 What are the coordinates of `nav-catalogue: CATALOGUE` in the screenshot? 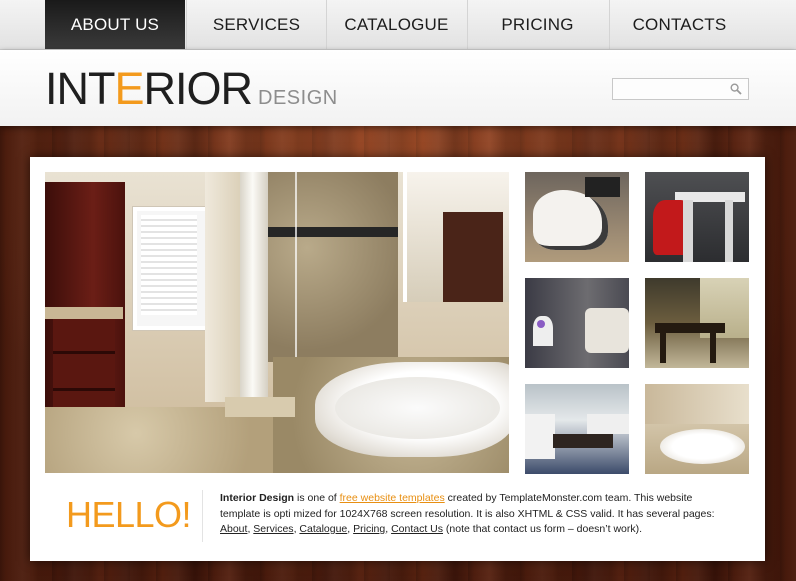 It's located at (396, 24).